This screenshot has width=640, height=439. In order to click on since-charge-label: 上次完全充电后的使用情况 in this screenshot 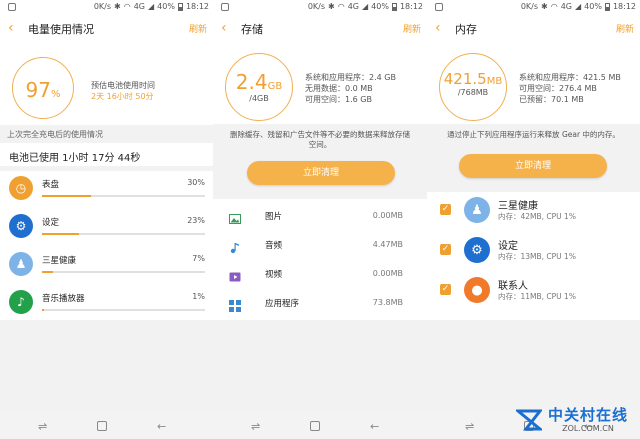, I will do `click(55, 134)`.